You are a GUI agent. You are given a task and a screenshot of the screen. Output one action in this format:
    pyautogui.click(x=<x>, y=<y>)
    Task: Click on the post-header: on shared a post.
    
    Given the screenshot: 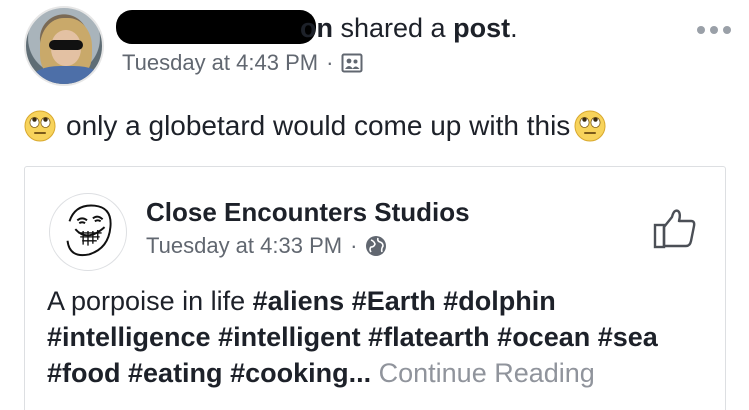 What is the action you would take?
    pyautogui.click(x=409, y=28)
    